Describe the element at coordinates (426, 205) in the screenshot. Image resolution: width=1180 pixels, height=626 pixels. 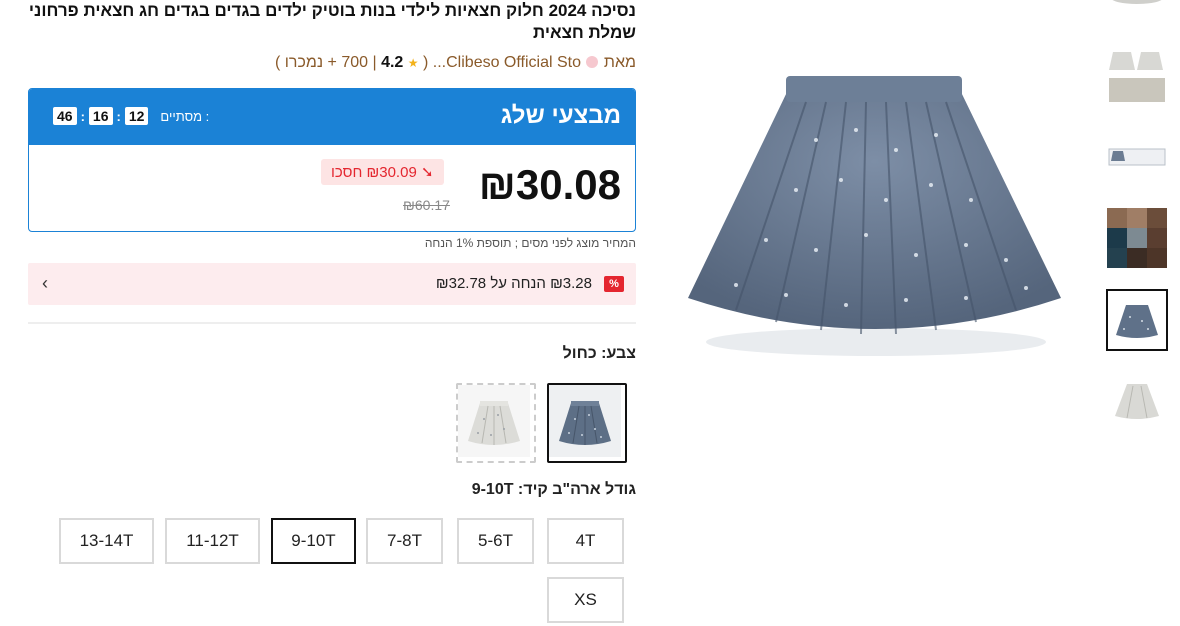
I see `original-price: ₪60.17` at that location.